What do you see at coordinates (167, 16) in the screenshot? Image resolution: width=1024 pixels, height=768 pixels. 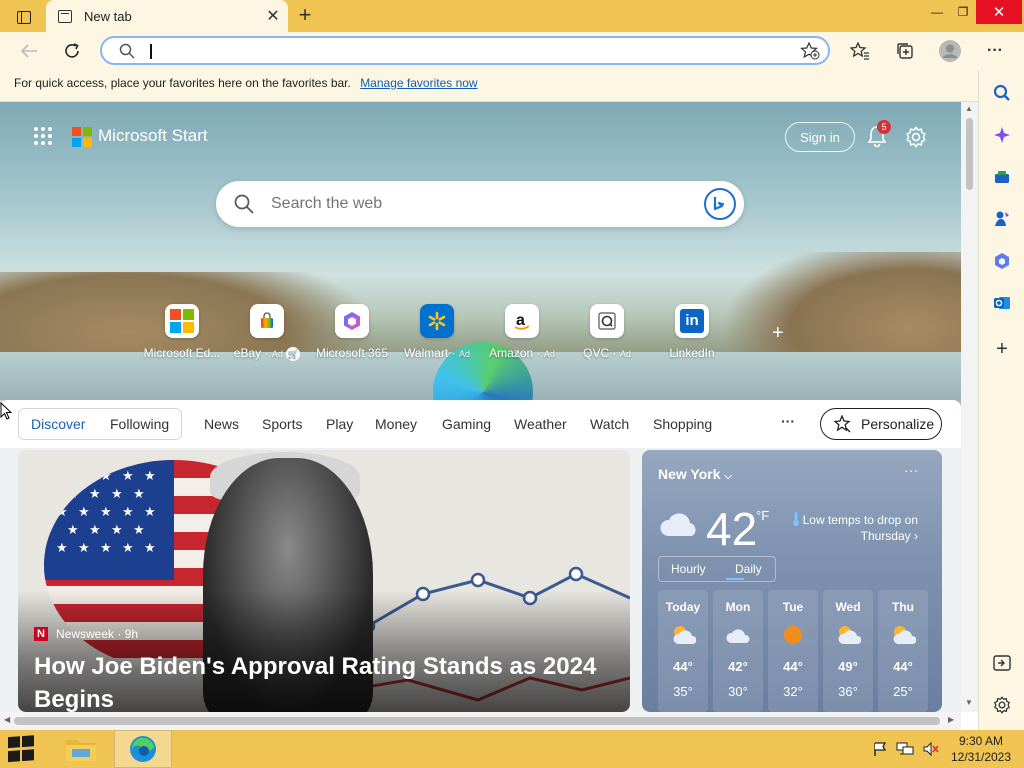 I see `tab-new-tab: New tab ✕` at bounding box center [167, 16].